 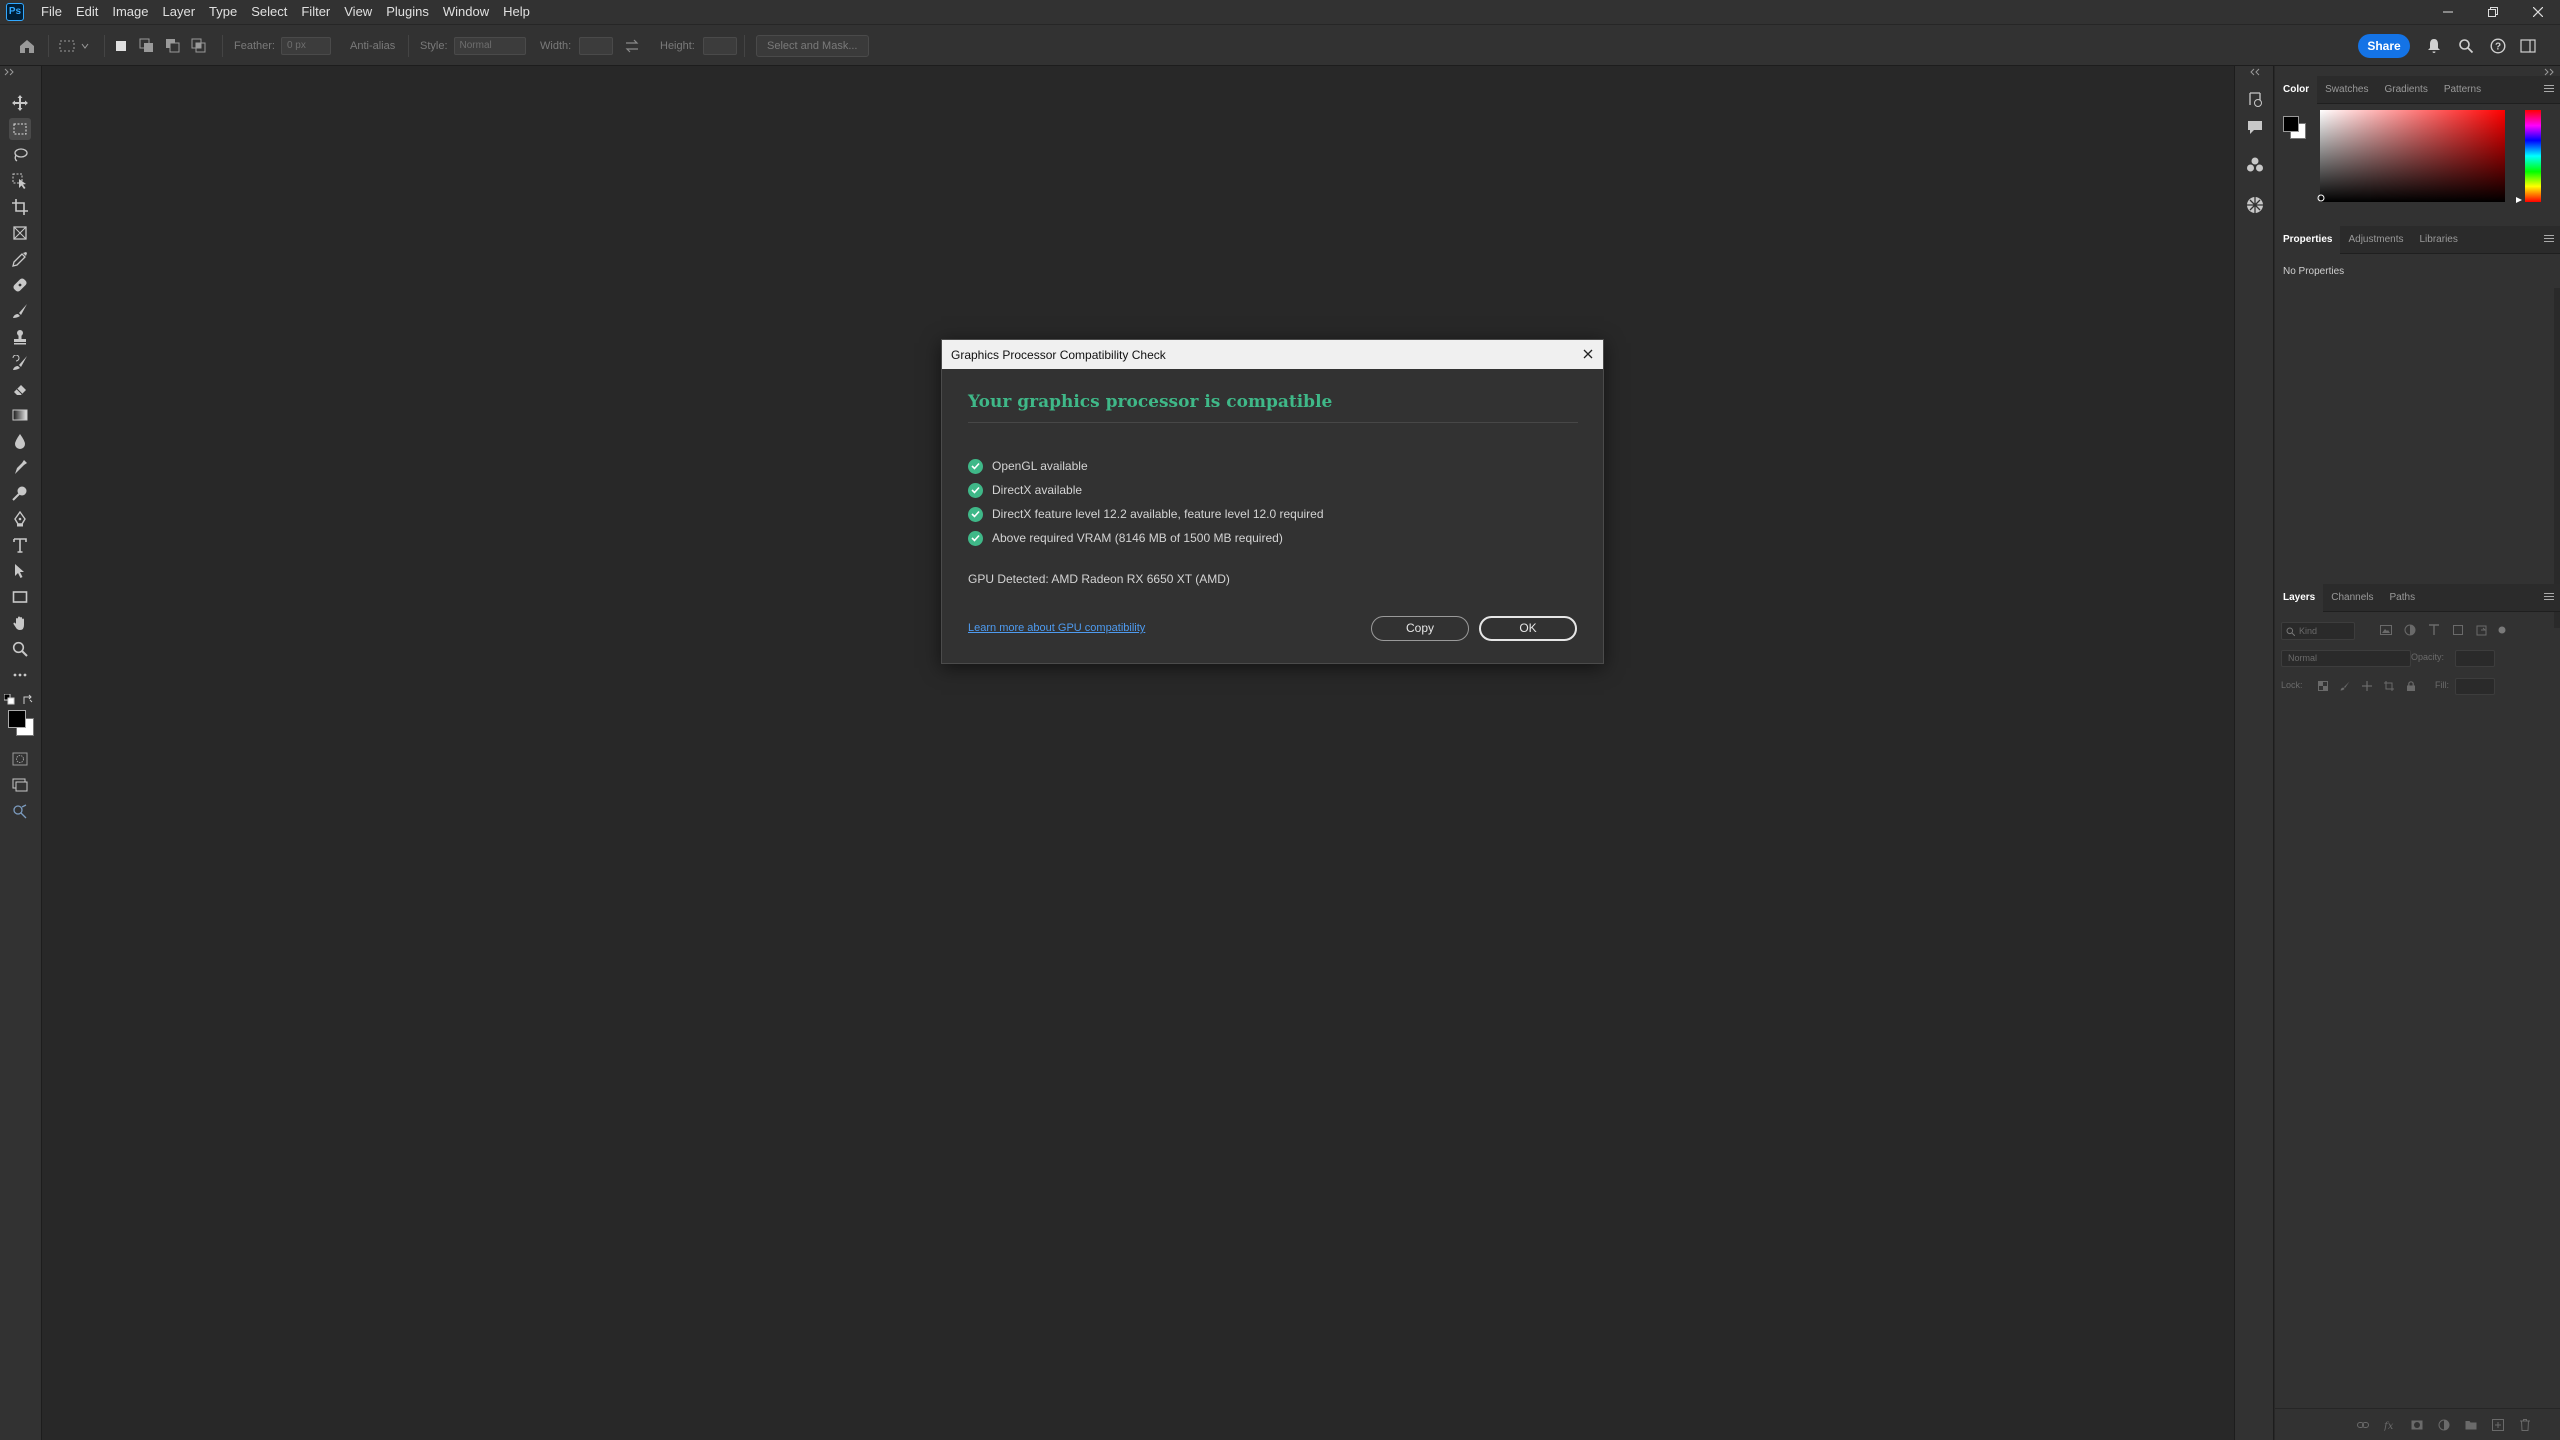 What do you see at coordinates (2323, 686) in the screenshot?
I see `lock-transparent-button` at bounding box center [2323, 686].